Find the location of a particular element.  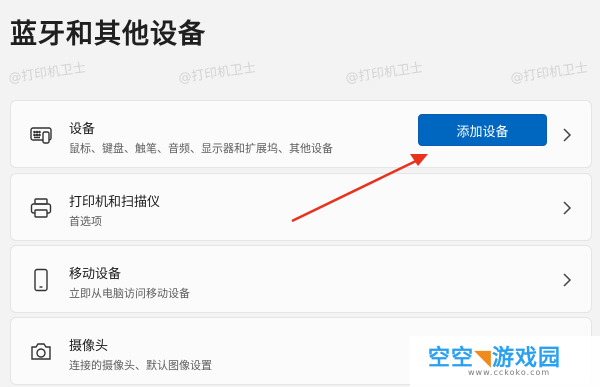

logo-url: www.cckoko.com is located at coordinates (509, 372).